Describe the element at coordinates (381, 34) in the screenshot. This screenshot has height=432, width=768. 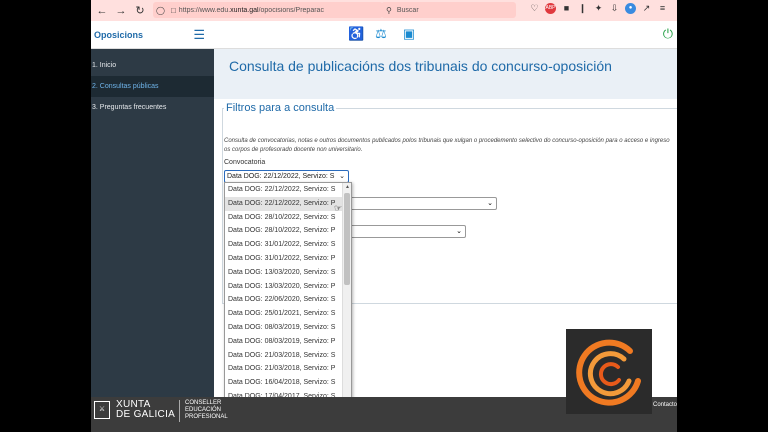
I see `scales-icon: ⚖` at that location.